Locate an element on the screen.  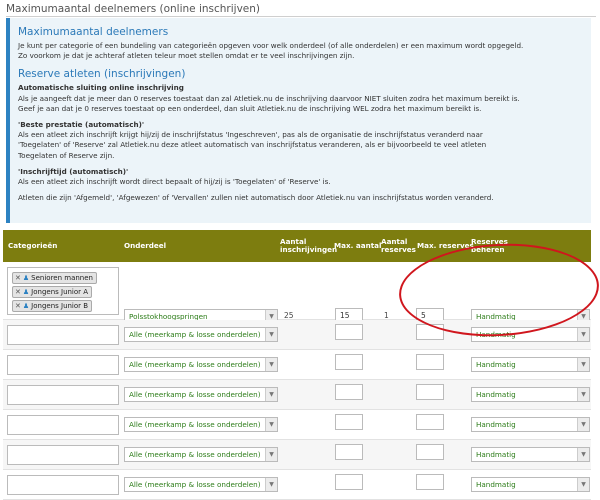
header-categories: Categorieën is located at coordinates (33, 245).